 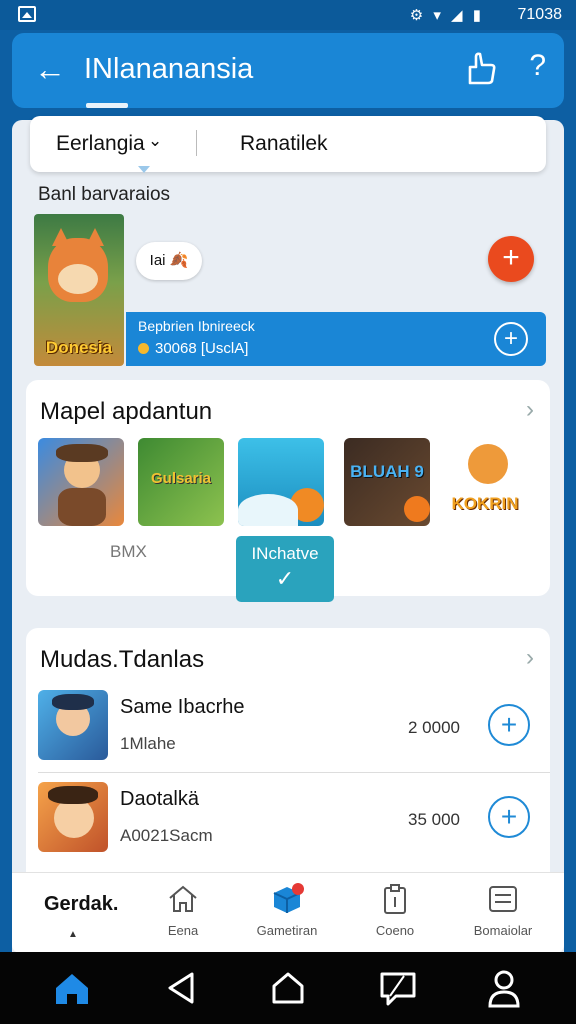 What do you see at coordinates (537, 66) in the screenshot?
I see `help-icon: ?` at bounding box center [537, 66].